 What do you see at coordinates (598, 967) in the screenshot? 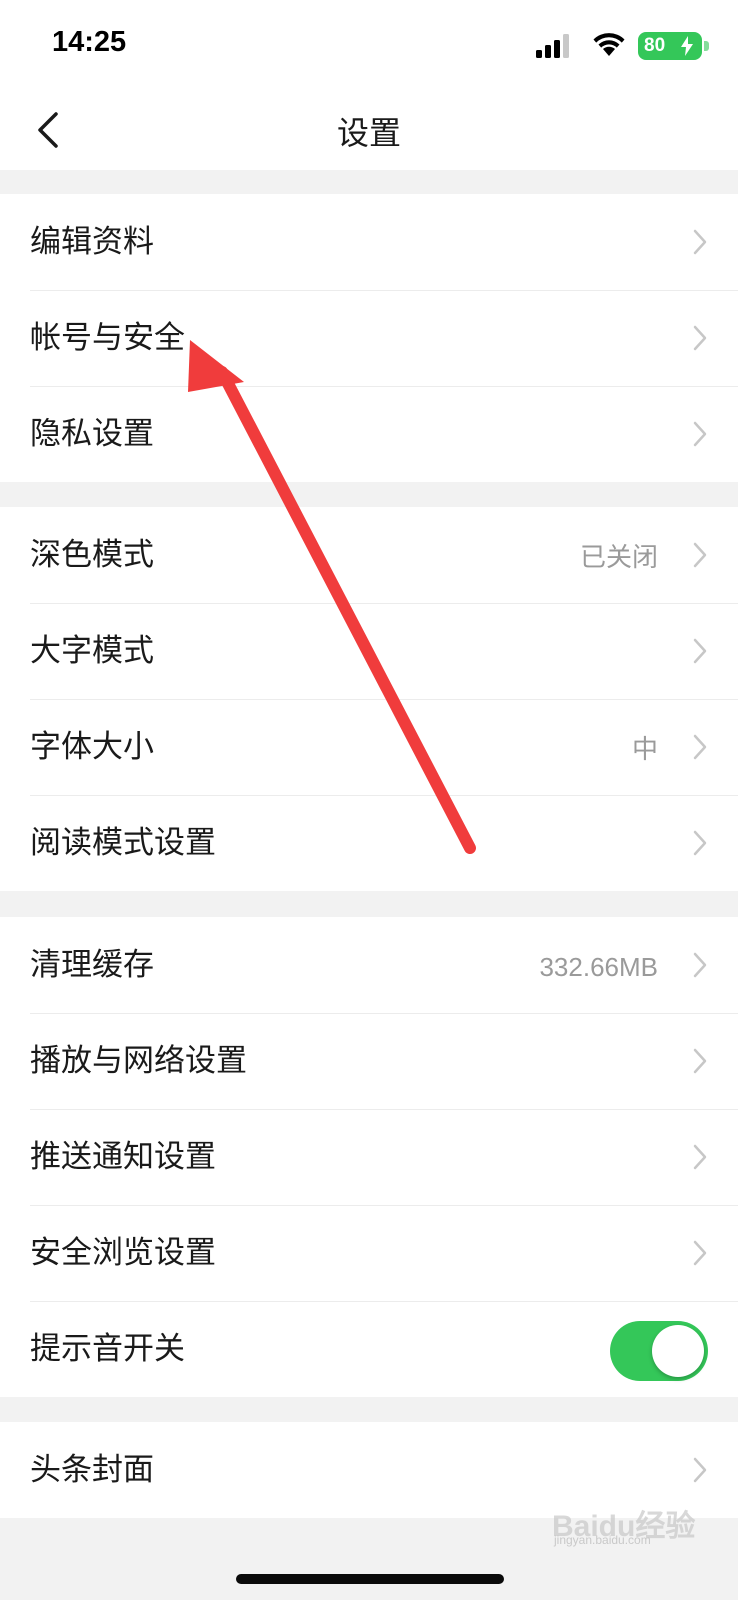
I see `settings-item-value: 332.66MB` at bounding box center [598, 967].